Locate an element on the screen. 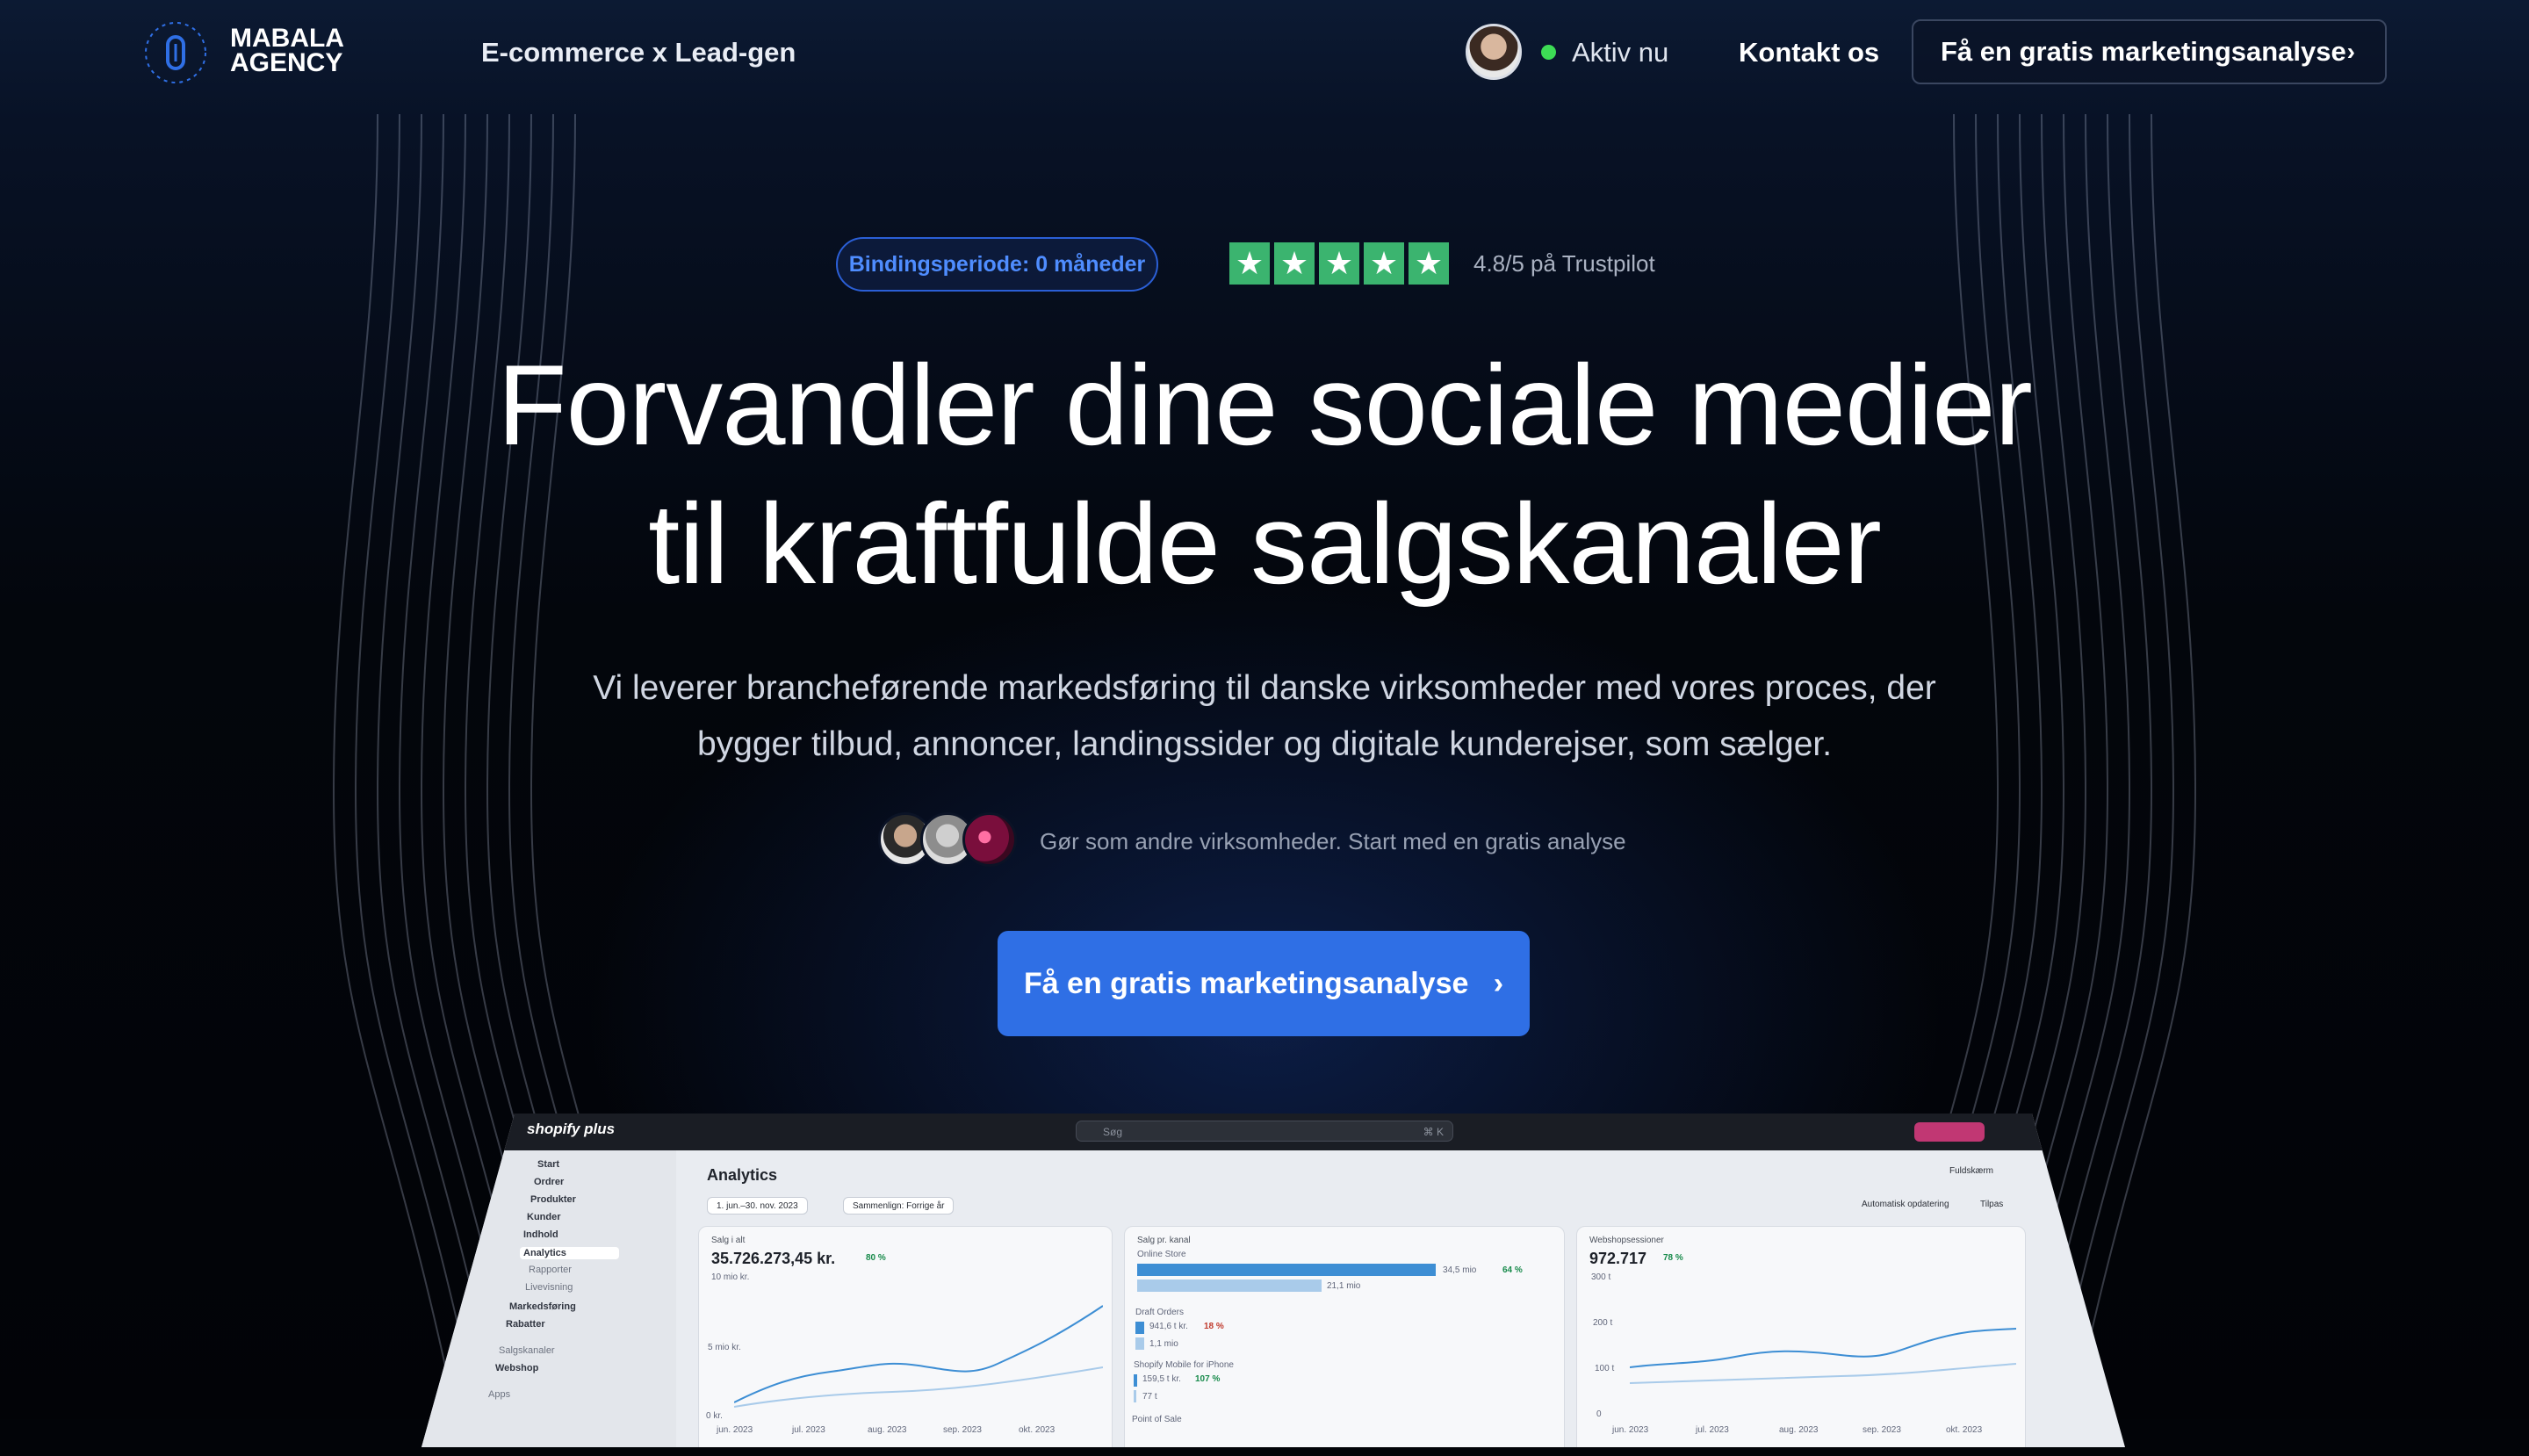 This screenshot has height=1456, width=2529. shopify-logo: shopify plus is located at coordinates (572, 1129).